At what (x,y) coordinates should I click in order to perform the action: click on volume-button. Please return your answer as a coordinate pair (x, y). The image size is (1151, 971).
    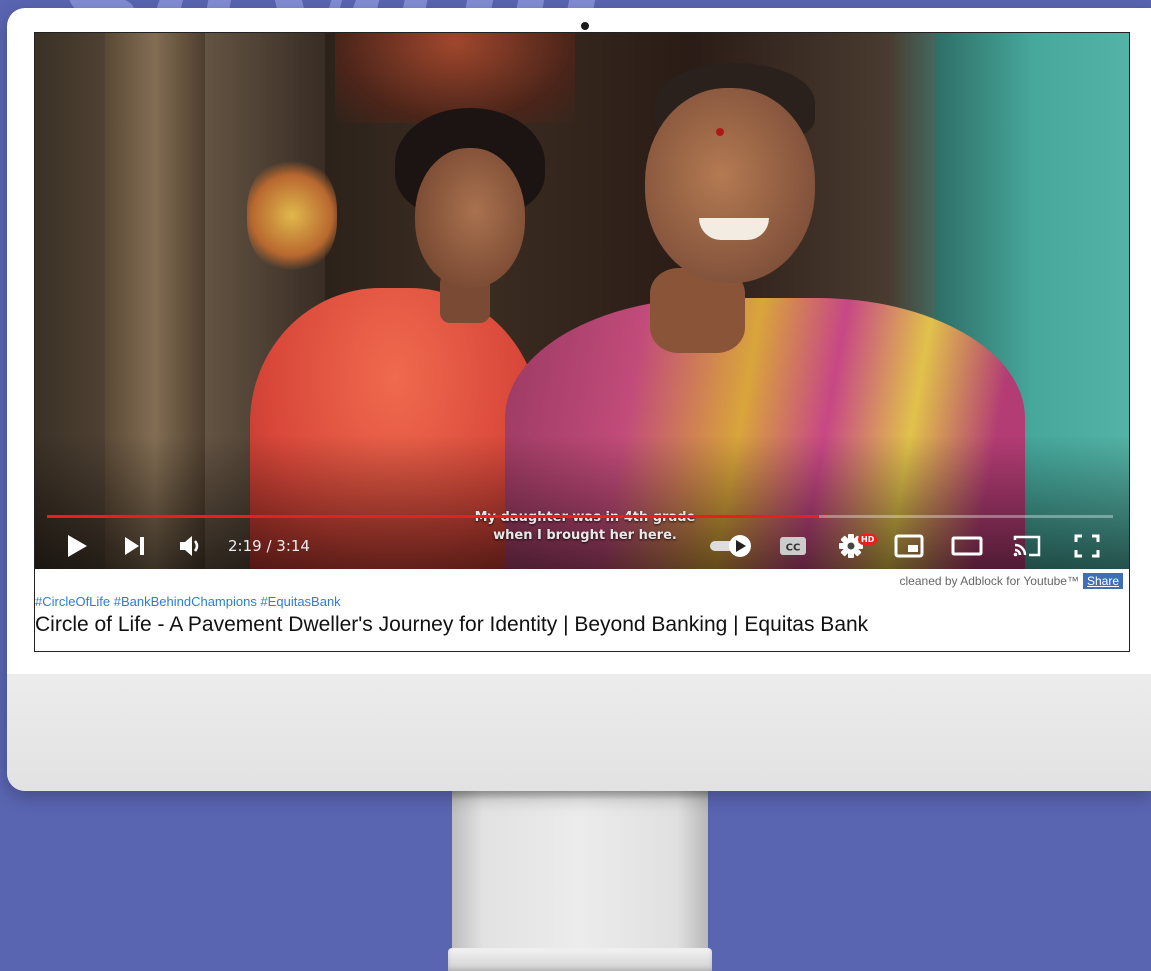
    Looking at the image, I should click on (192, 546).